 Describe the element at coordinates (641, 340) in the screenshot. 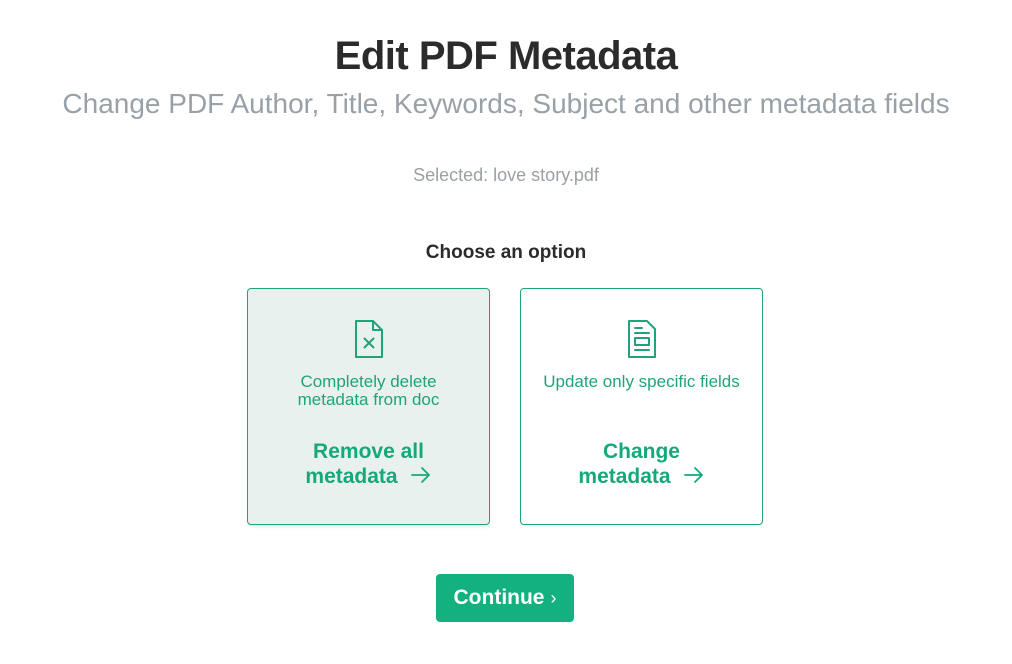

I see `document-form-icon` at that location.